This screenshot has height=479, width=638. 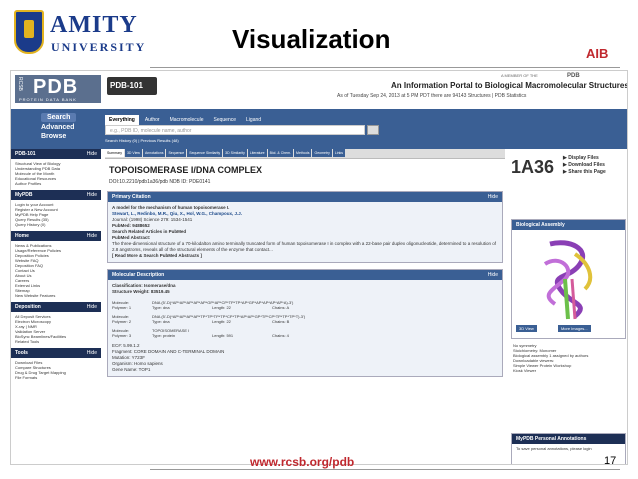 I want to click on structure-tab: 3D View, so click(x=133, y=153).